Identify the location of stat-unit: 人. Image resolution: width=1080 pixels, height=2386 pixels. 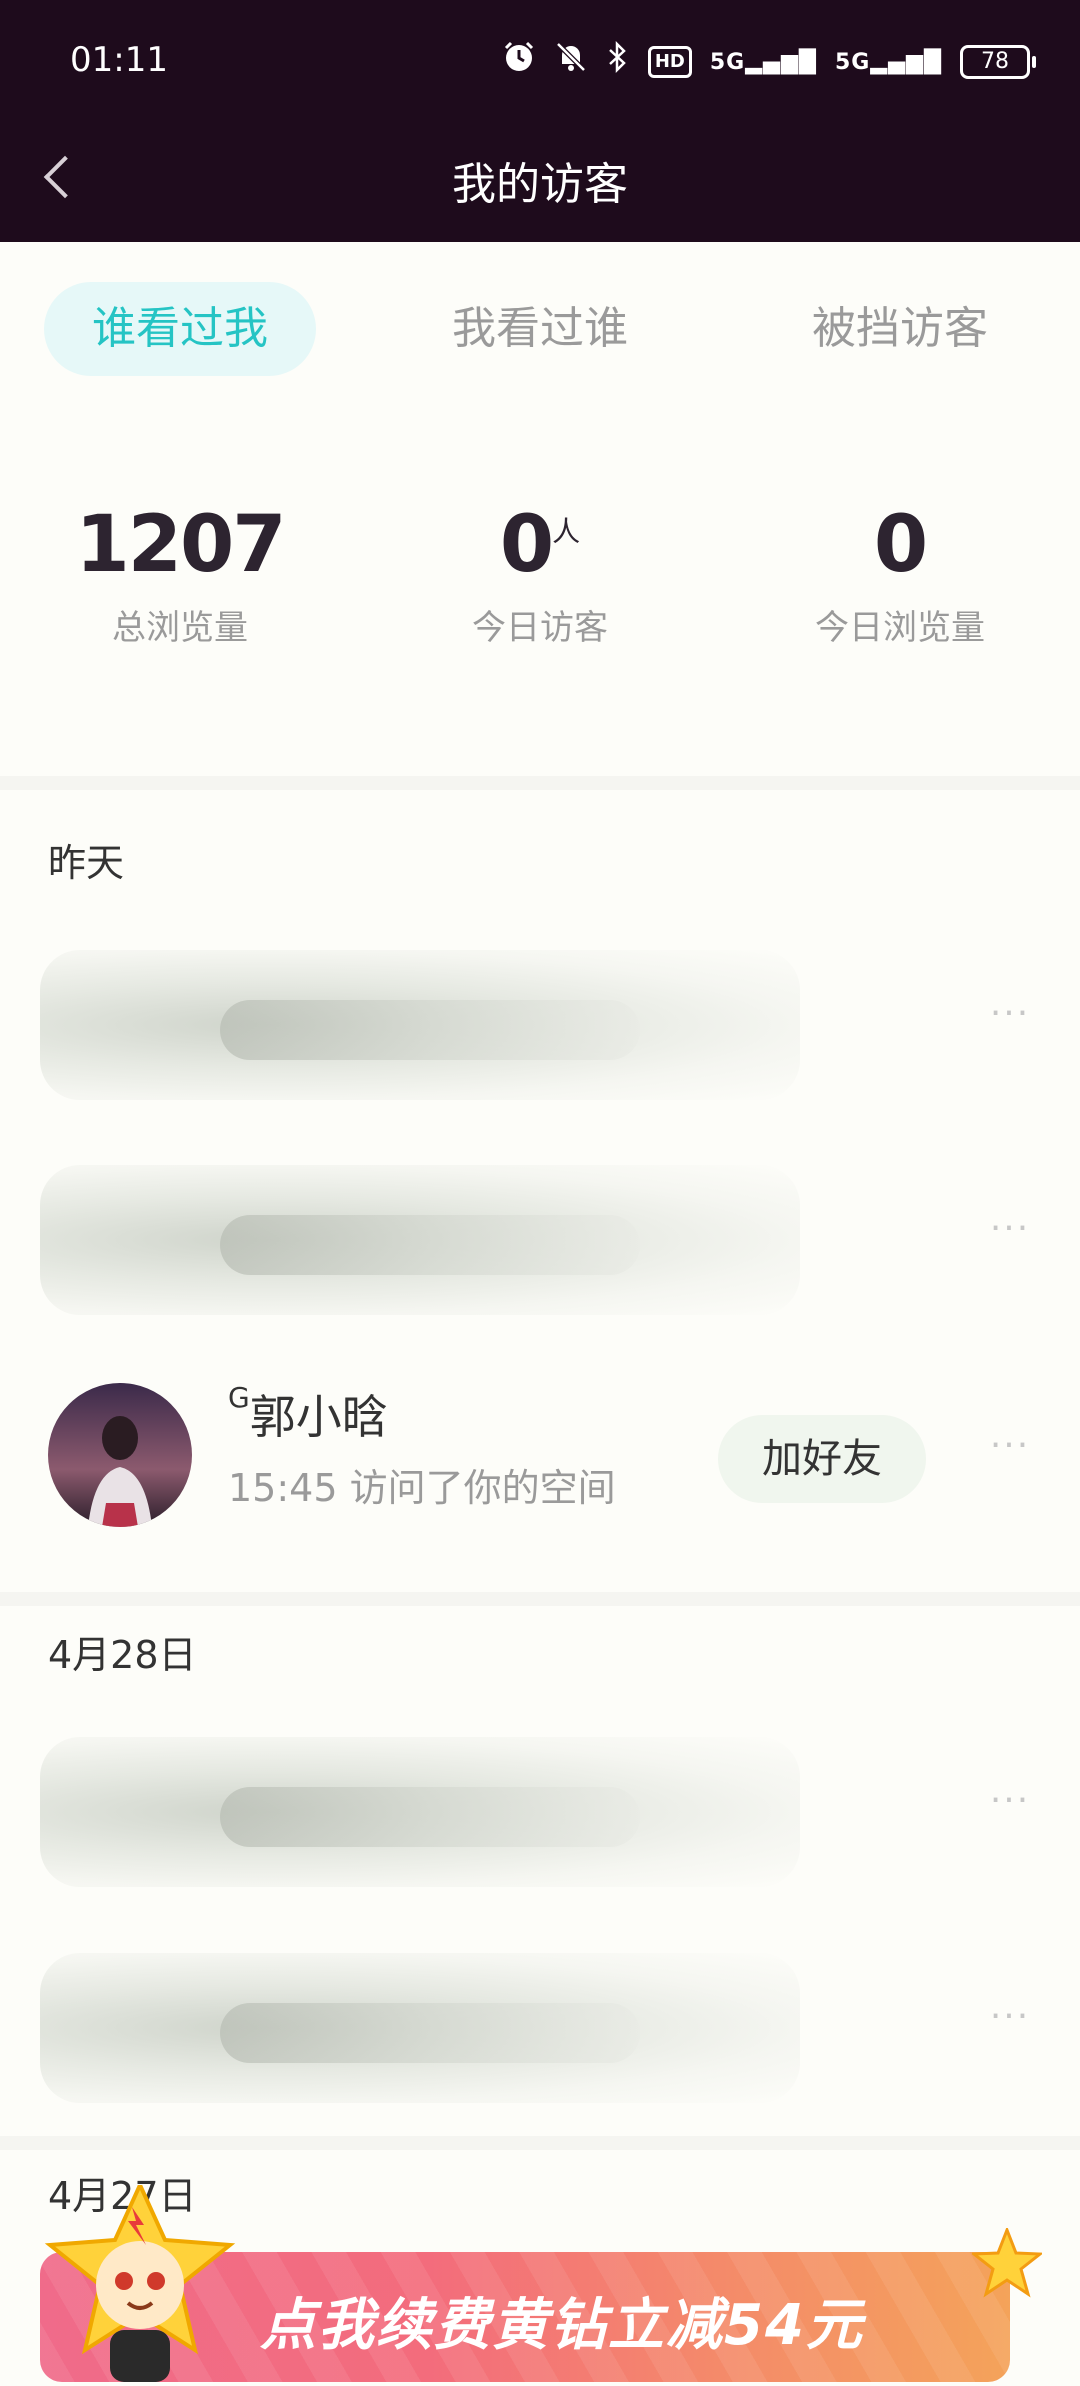
(566, 531).